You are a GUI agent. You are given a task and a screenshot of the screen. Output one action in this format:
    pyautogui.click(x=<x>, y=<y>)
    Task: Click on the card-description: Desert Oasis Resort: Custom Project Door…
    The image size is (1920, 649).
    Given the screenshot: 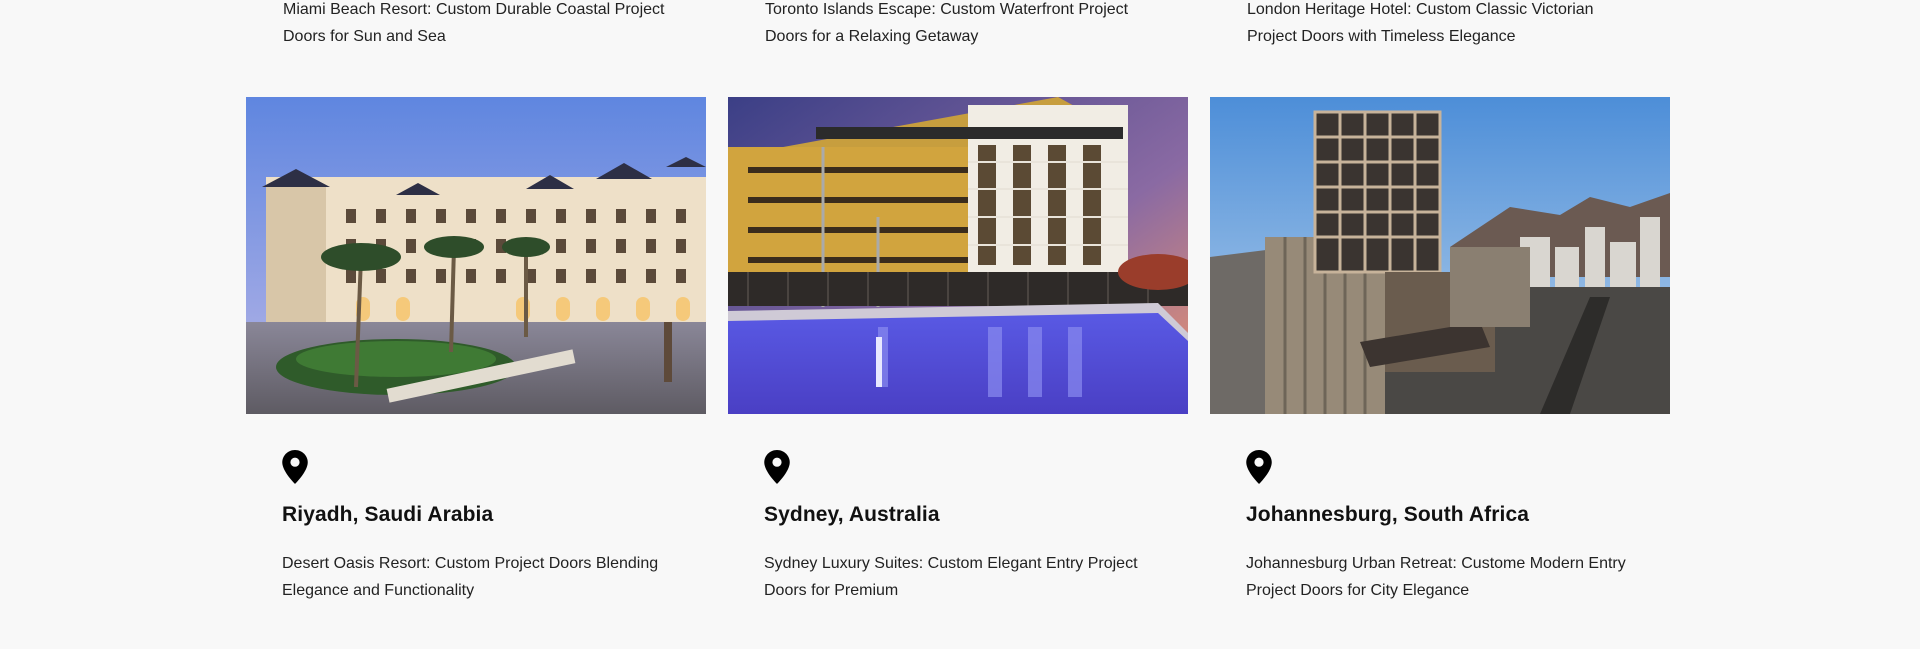 What is the action you would take?
    pyautogui.click(x=470, y=577)
    